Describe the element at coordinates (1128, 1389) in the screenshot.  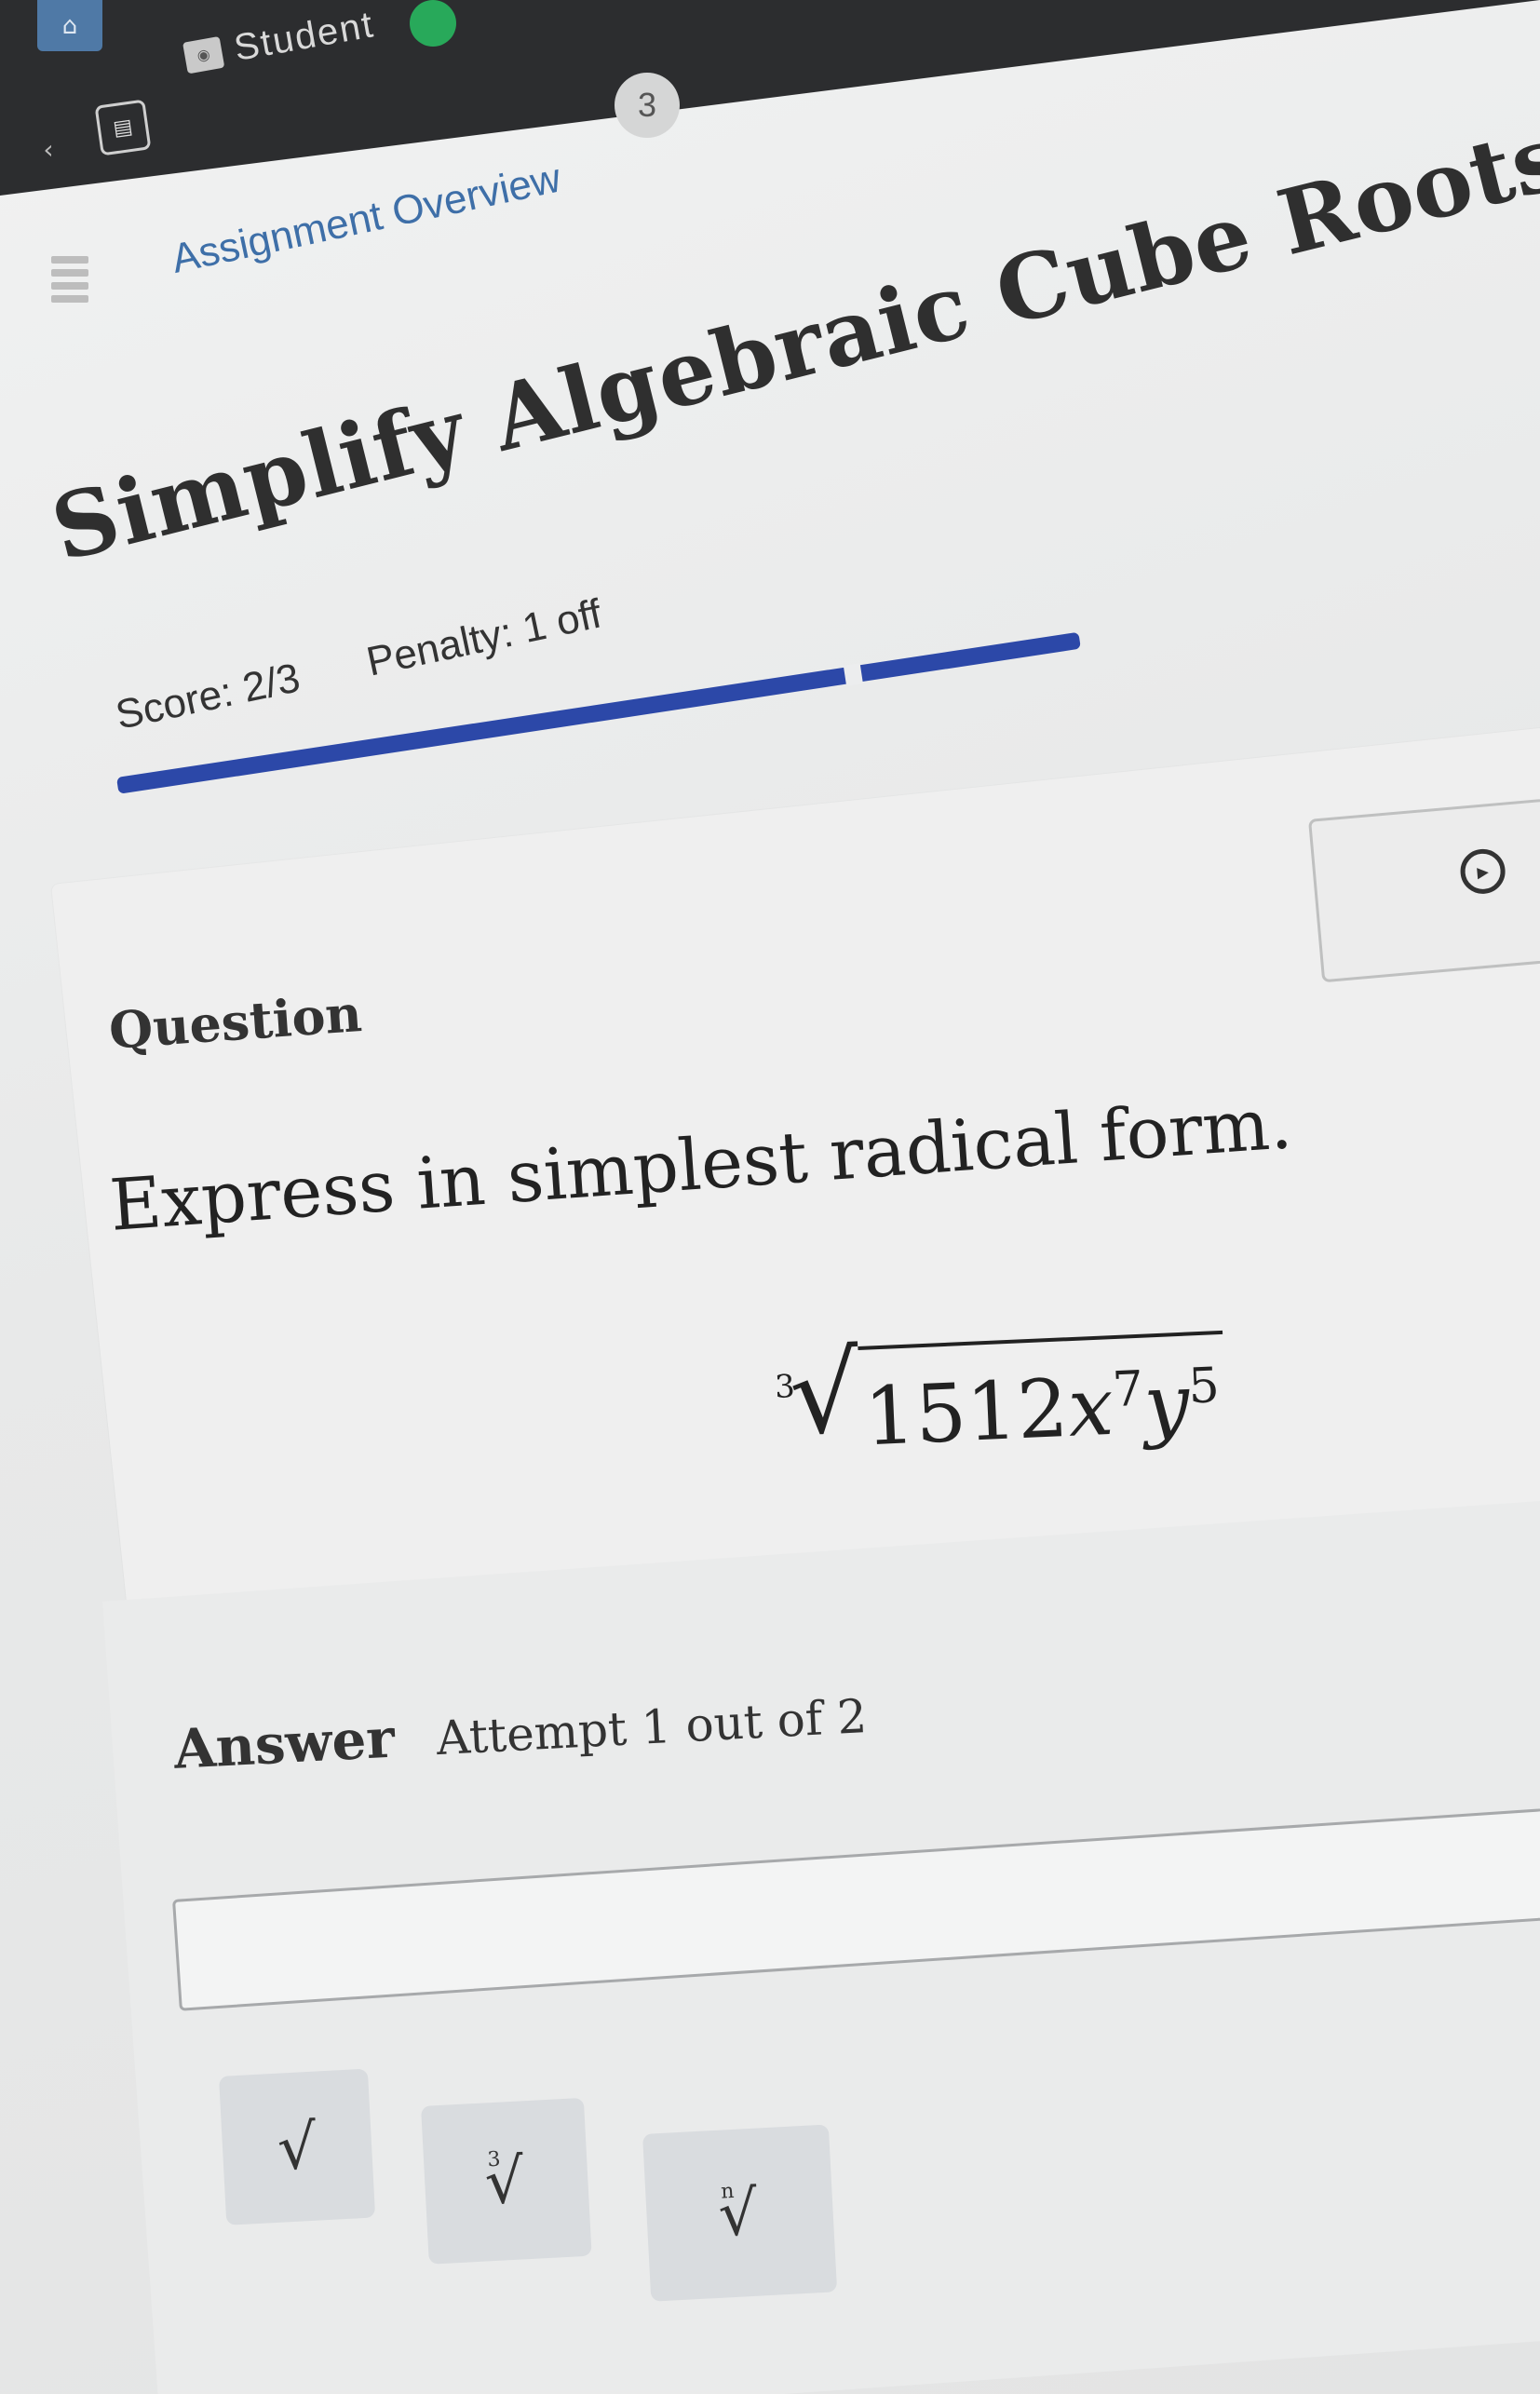
I see `exponent-x: 7` at that location.